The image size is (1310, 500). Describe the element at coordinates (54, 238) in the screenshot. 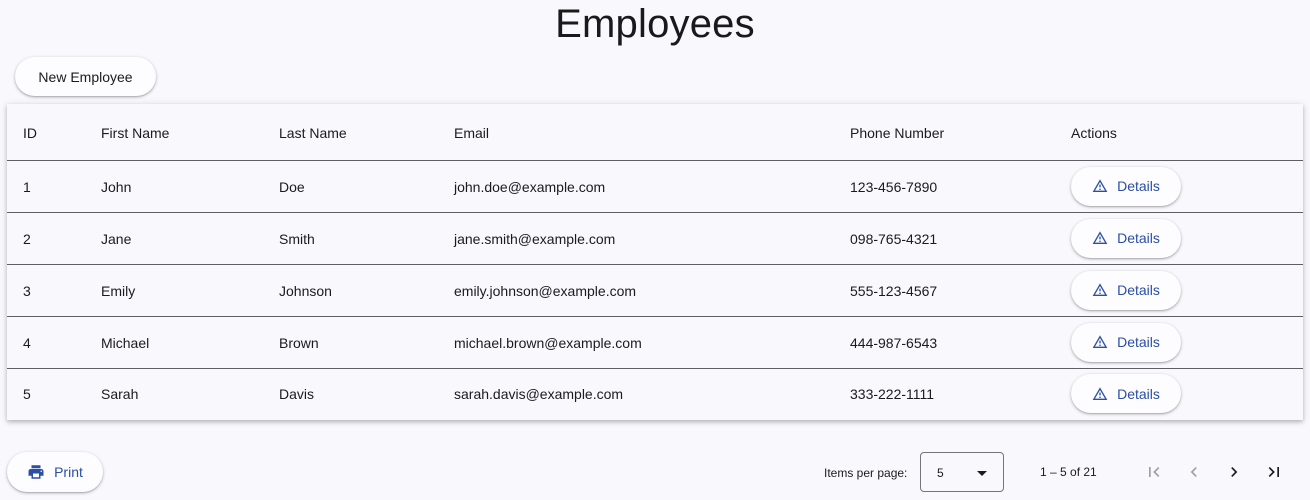

I see `cell-id: 2` at that location.